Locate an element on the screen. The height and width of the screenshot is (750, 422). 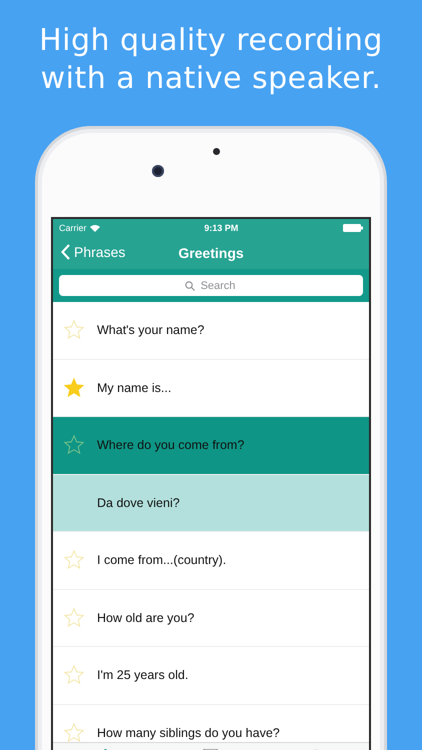
phrase-text: How many siblings do you have? is located at coordinates (188, 733).